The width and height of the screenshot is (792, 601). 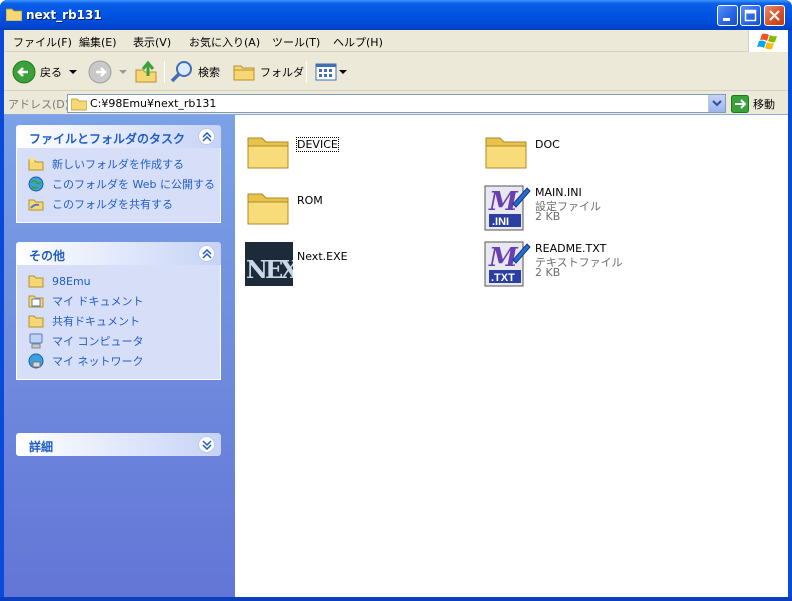 What do you see at coordinates (583, 209) in the screenshot?
I see `file-item-main-ini: M .INI MAIN.INI 設定ファイル 2 KB` at bounding box center [583, 209].